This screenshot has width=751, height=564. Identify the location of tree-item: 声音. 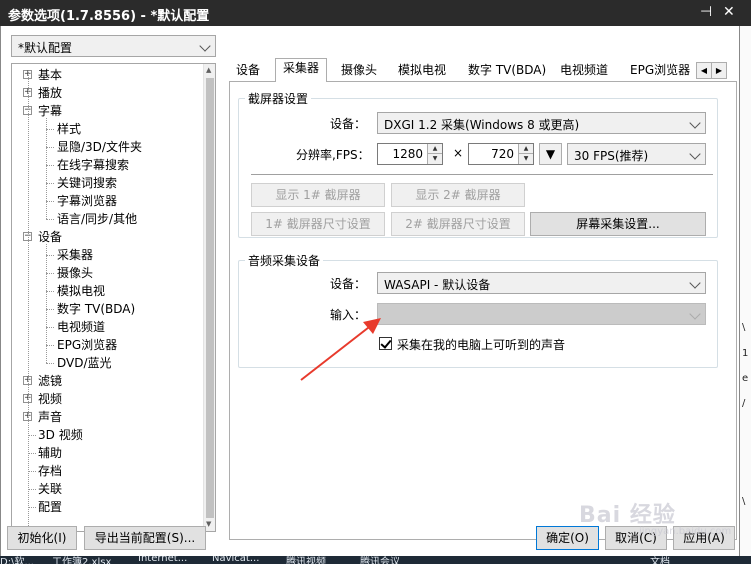
(50, 417).